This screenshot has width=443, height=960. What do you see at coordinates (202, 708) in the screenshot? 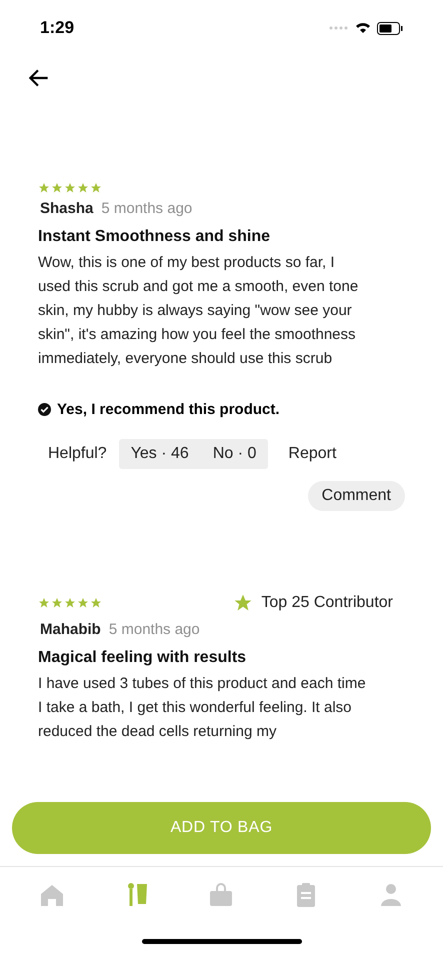
I see `review-text: I have used 3 tubes of this product and each time I take a bath, I get this wonderful feeling. It also reduced the dead cells returning my` at bounding box center [202, 708].